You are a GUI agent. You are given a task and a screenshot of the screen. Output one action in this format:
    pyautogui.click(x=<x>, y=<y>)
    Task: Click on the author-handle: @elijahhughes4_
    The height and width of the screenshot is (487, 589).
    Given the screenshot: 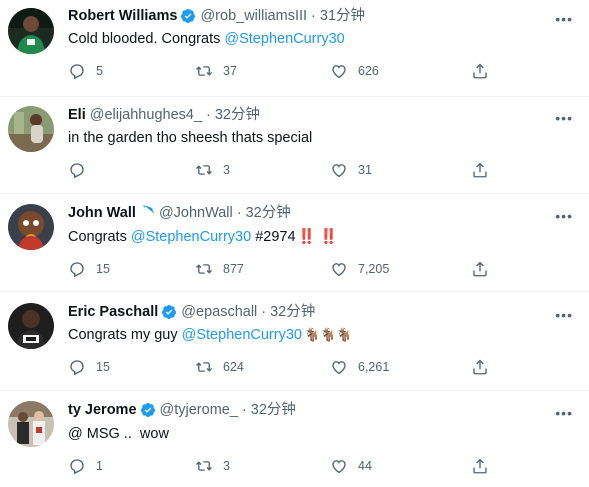 What is the action you would take?
    pyautogui.click(x=146, y=115)
    